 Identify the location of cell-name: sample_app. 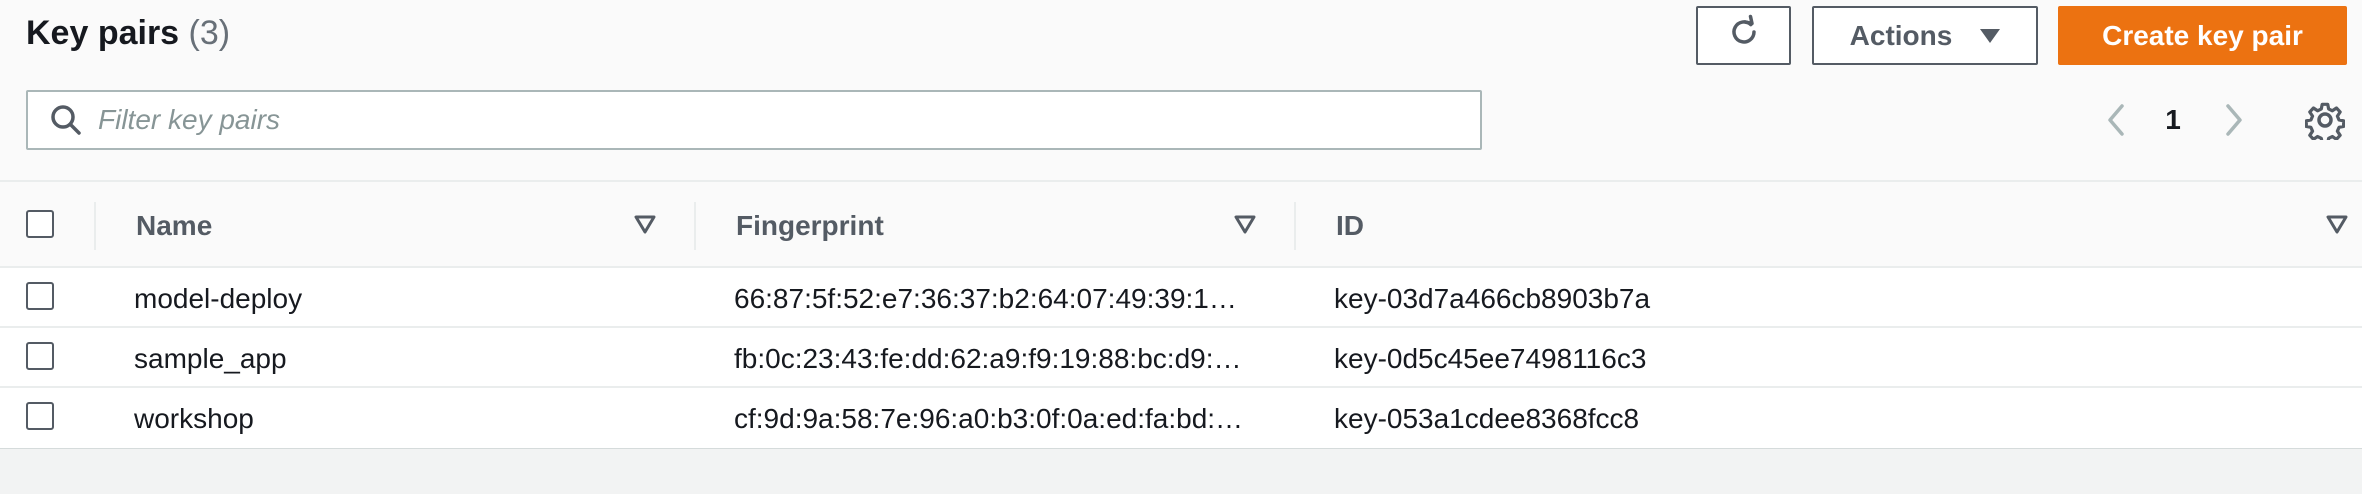
(210, 358).